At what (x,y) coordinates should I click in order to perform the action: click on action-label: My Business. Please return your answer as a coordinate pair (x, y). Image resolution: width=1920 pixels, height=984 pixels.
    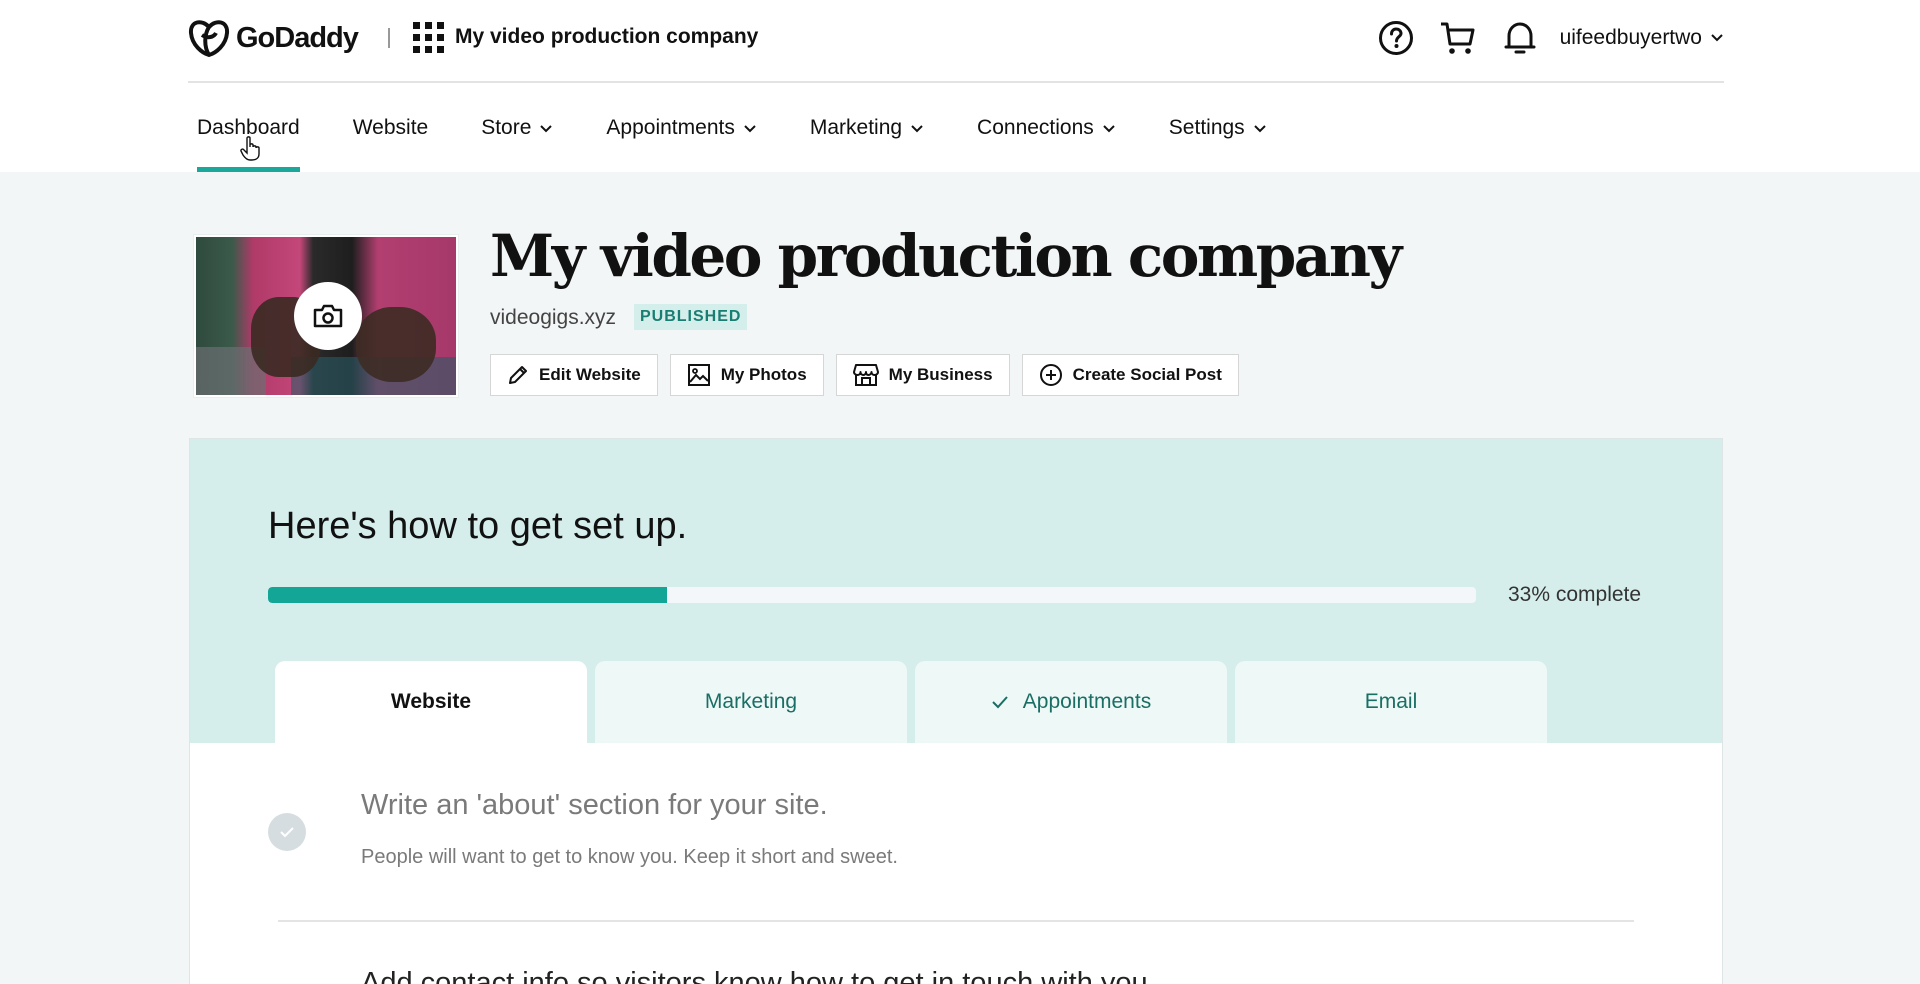
    Looking at the image, I should click on (940, 374).